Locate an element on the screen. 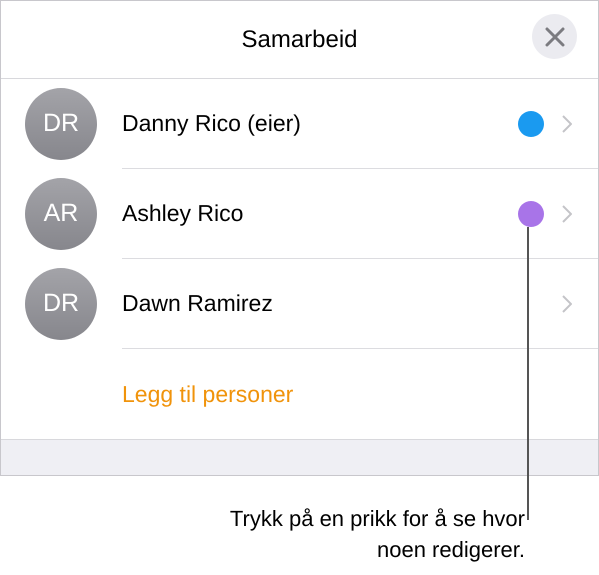  close-button is located at coordinates (554, 36).